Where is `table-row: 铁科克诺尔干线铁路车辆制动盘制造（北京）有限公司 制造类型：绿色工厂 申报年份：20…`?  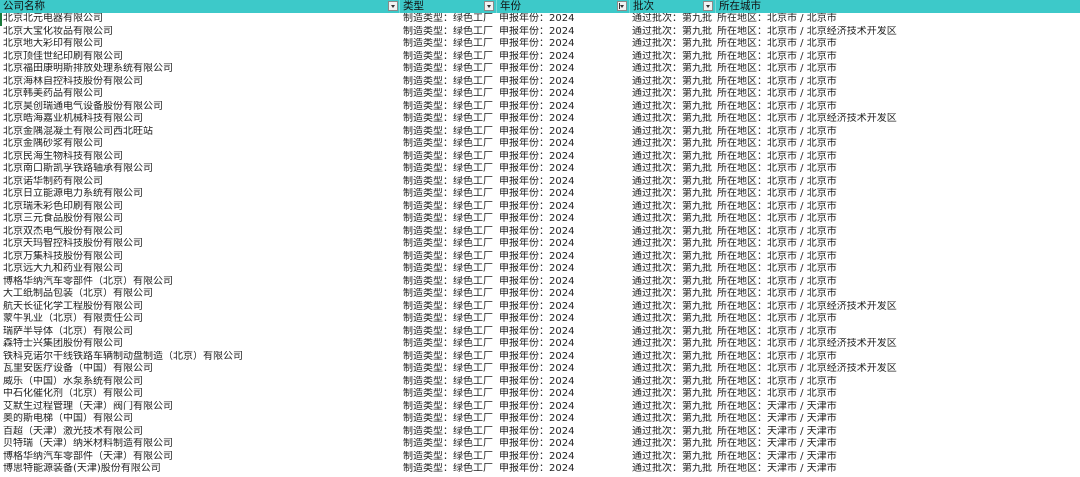
table-row: 铁科克诺尔干线铁路车辆制动盘制造（北京）有限公司 制造类型：绿色工厂 申报年份：20… is located at coordinates (540, 357).